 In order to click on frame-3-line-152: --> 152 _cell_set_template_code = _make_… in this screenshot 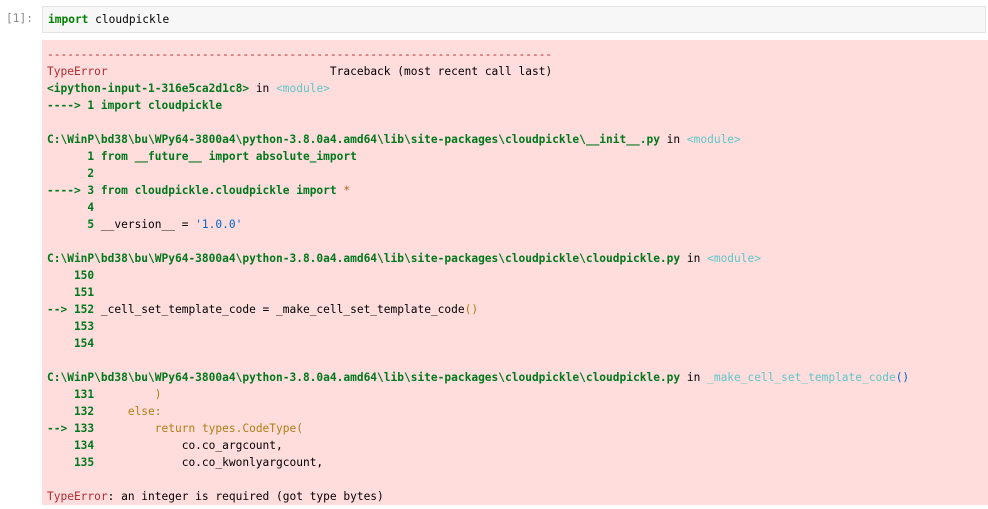, I will do `click(263, 309)`.